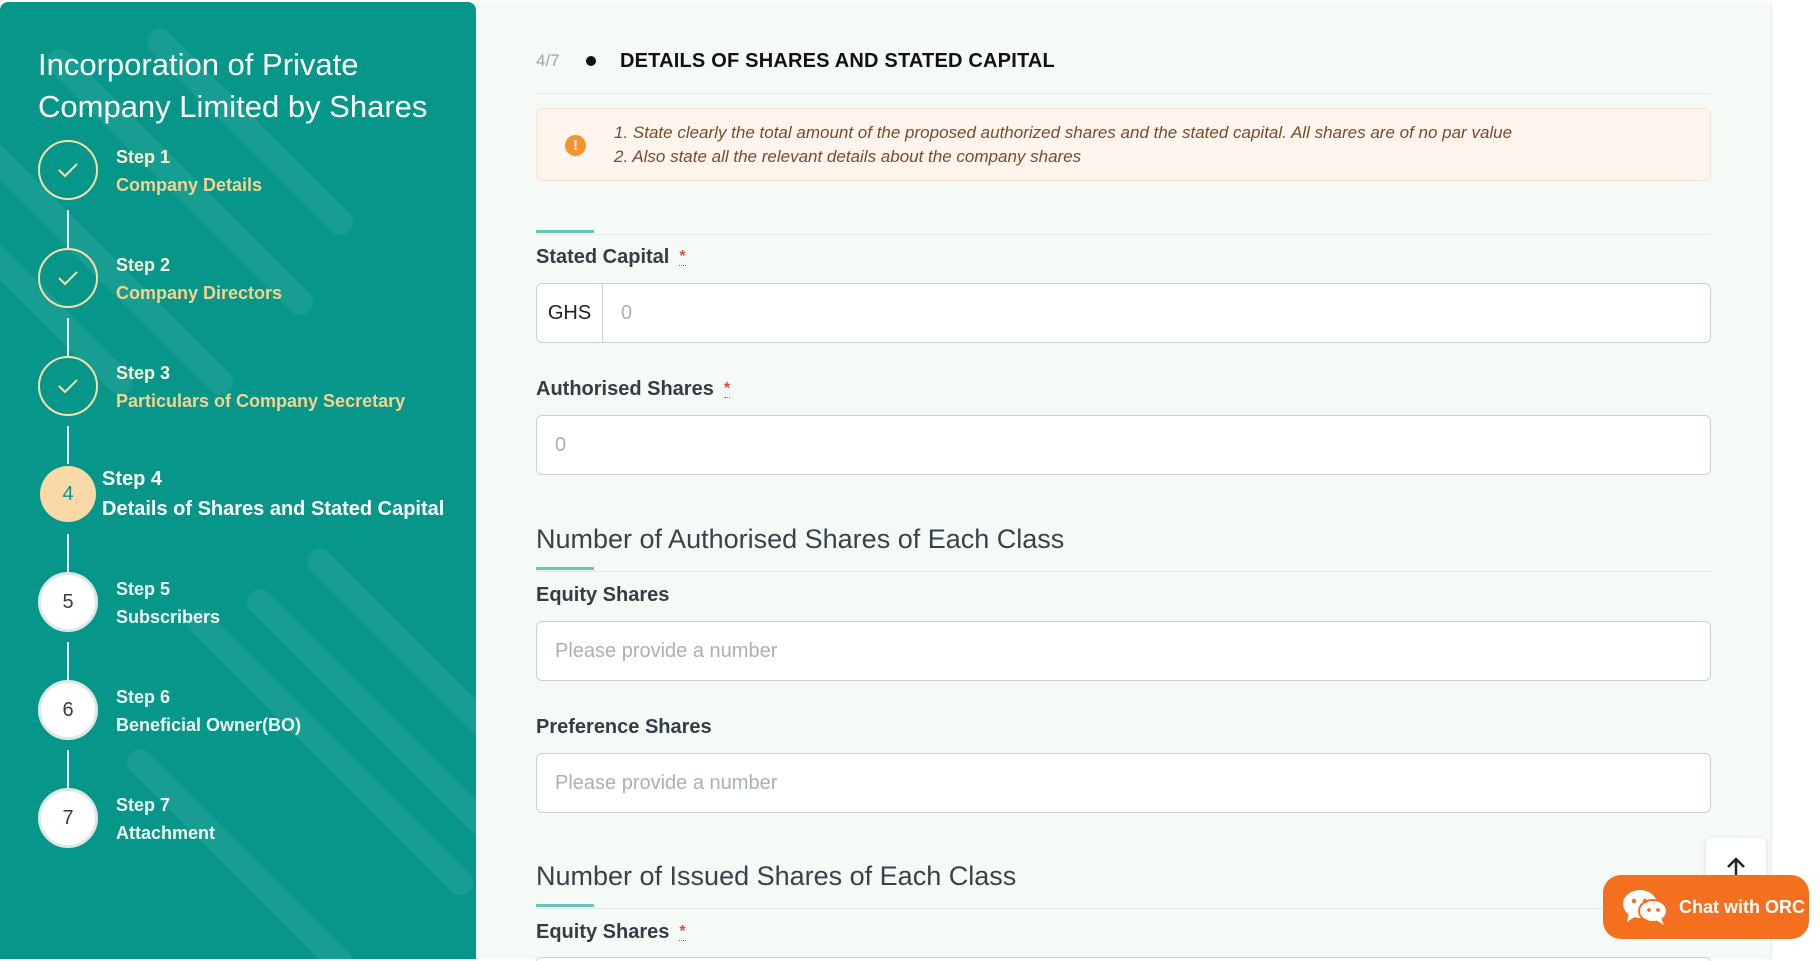 This screenshot has width=1820, height=961. Describe the element at coordinates (1123, 783) in the screenshot. I see `auth-preference-input: Please provide a number` at that location.